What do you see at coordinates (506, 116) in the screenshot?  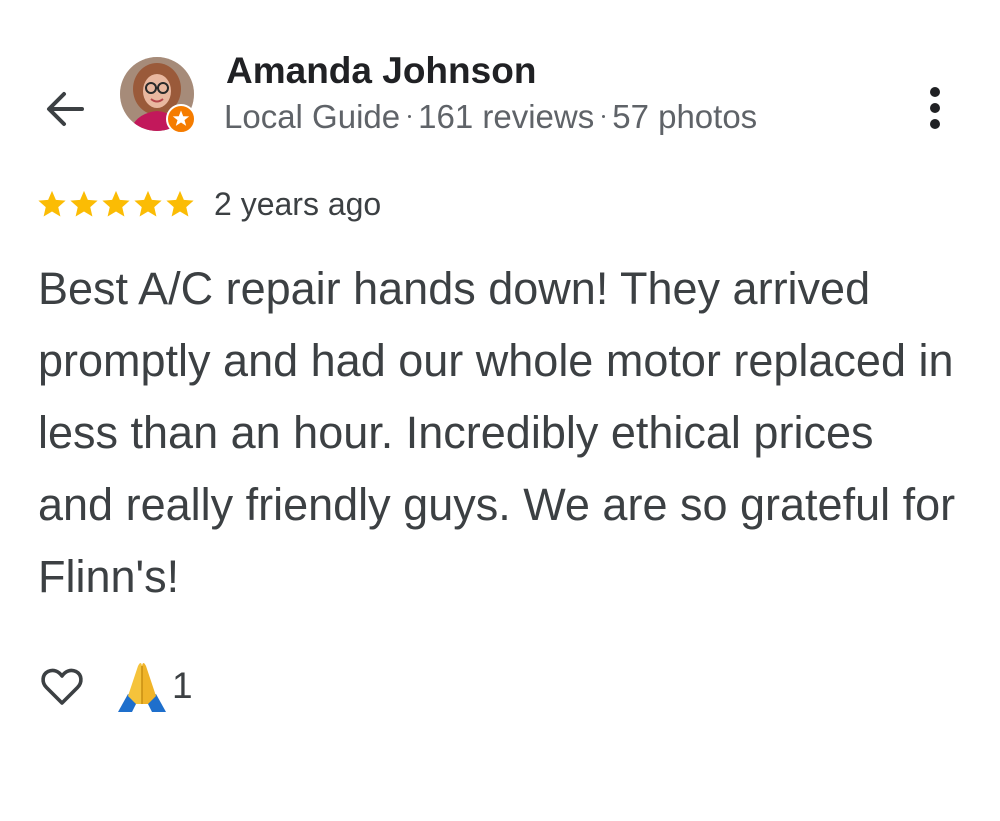 I see `review-count: 161 reviews` at bounding box center [506, 116].